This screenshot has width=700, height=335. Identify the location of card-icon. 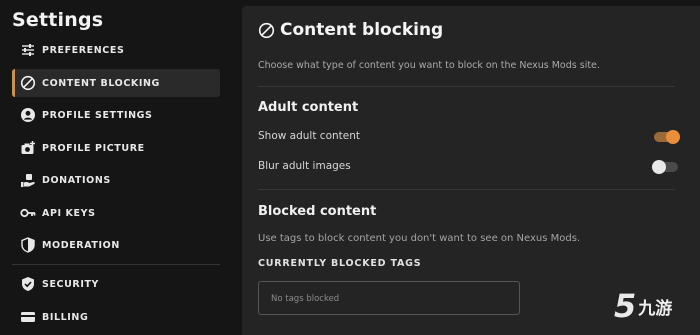
(28, 317).